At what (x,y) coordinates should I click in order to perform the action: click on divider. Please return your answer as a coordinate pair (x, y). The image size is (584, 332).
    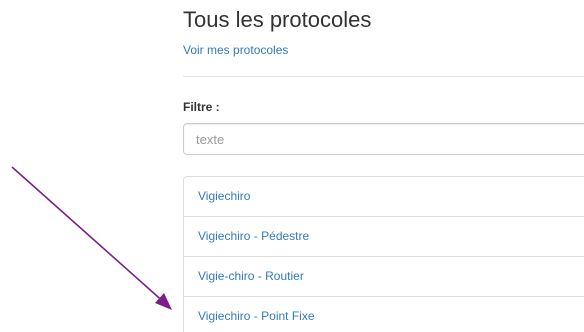
    Looking at the image, I should click on (383, 76).